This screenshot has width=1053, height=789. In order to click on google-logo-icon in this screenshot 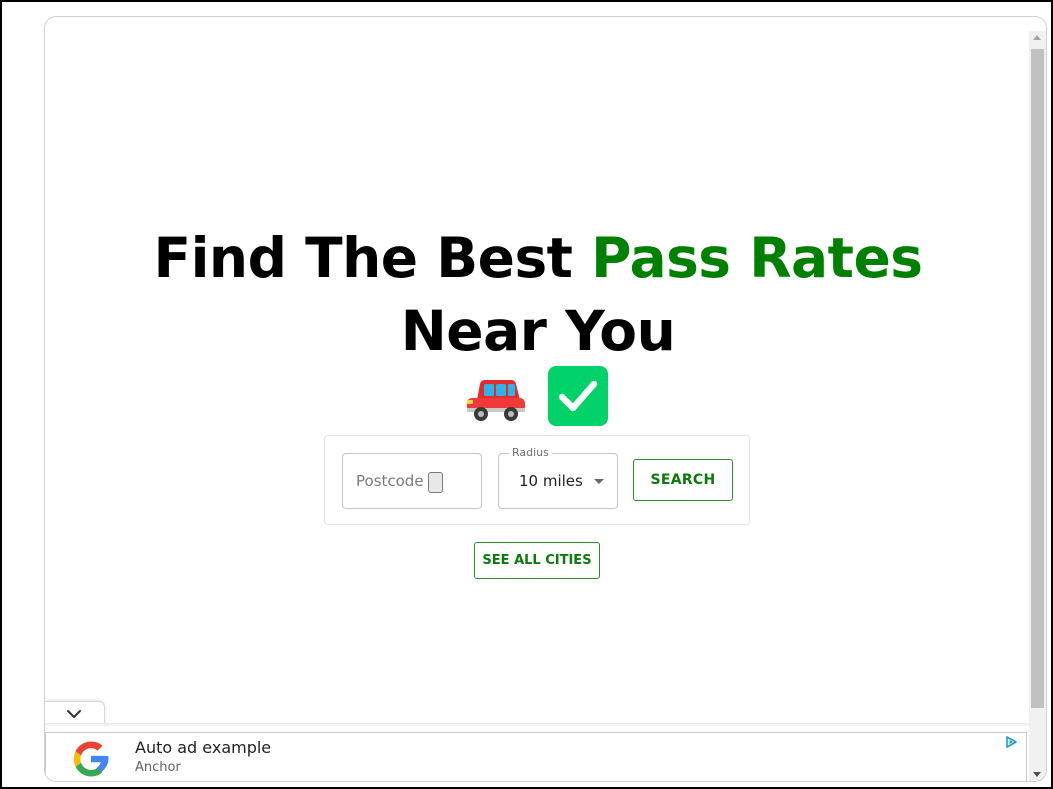, I will do `click(91, 759)`.